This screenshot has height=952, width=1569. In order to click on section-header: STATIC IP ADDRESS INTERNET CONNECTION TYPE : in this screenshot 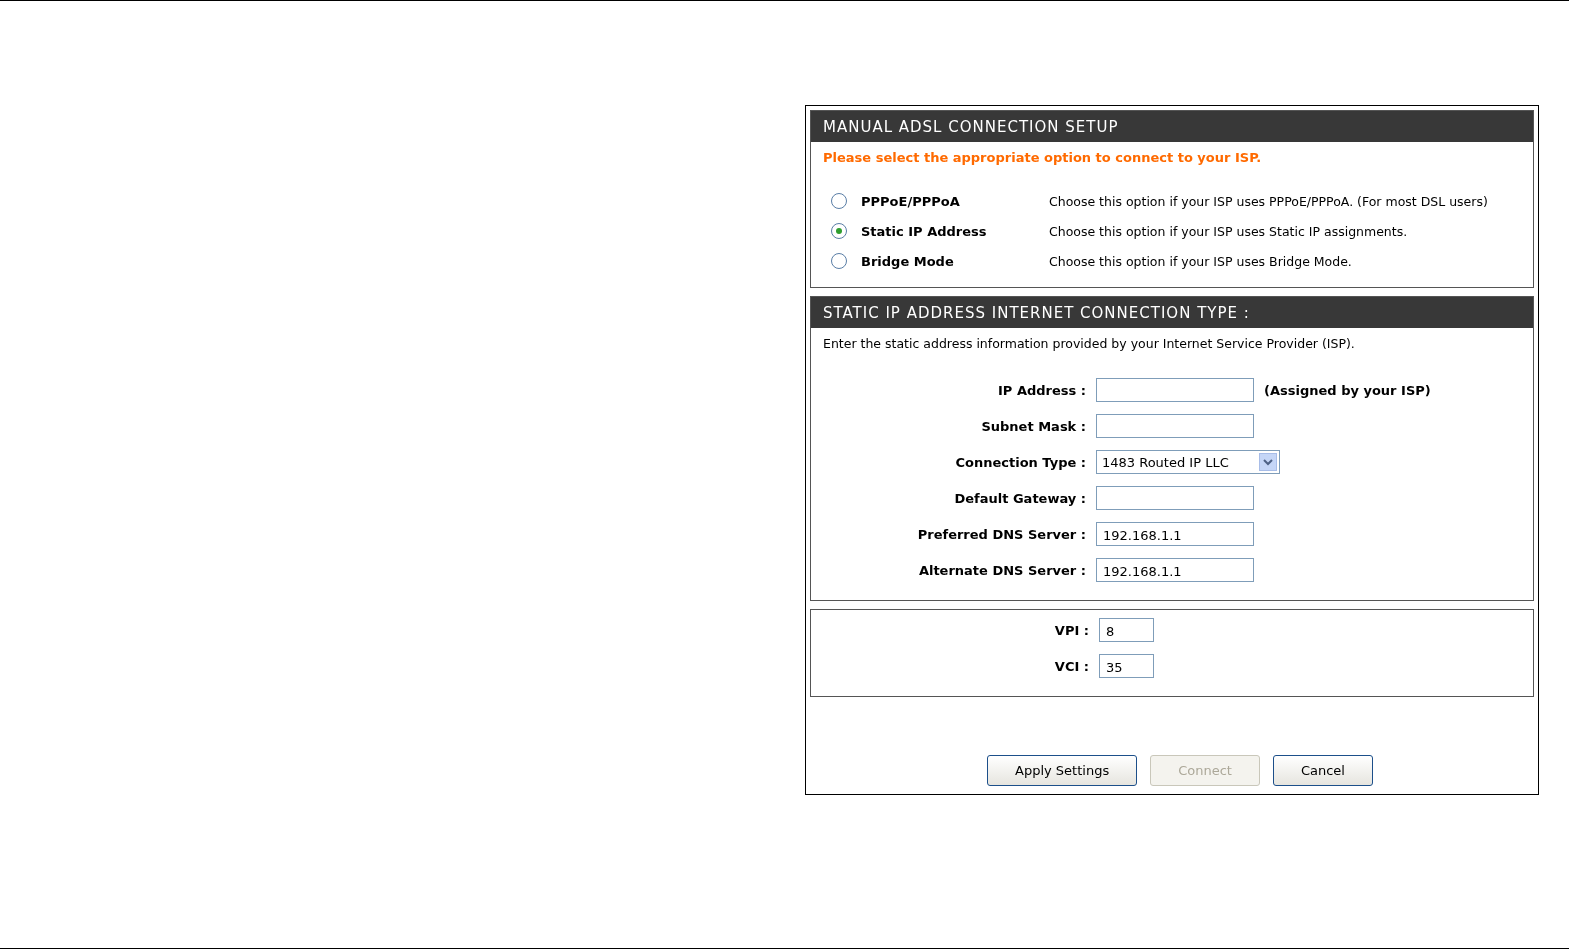, I will do `click(1172, 312)`.